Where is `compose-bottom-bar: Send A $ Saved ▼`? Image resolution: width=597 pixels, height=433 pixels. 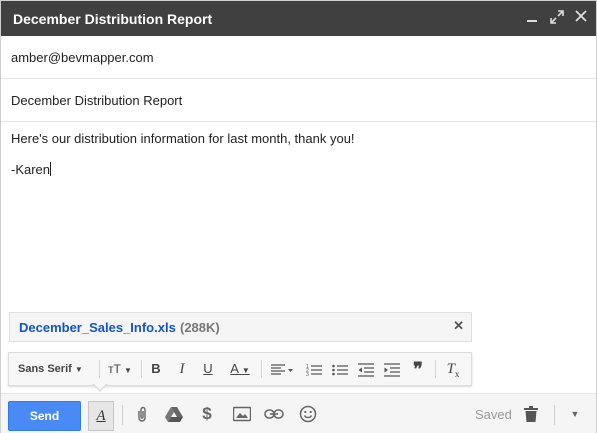
compose-bottom-bar: Send A $ Saved ▼ is located at coordinates (298, 413).